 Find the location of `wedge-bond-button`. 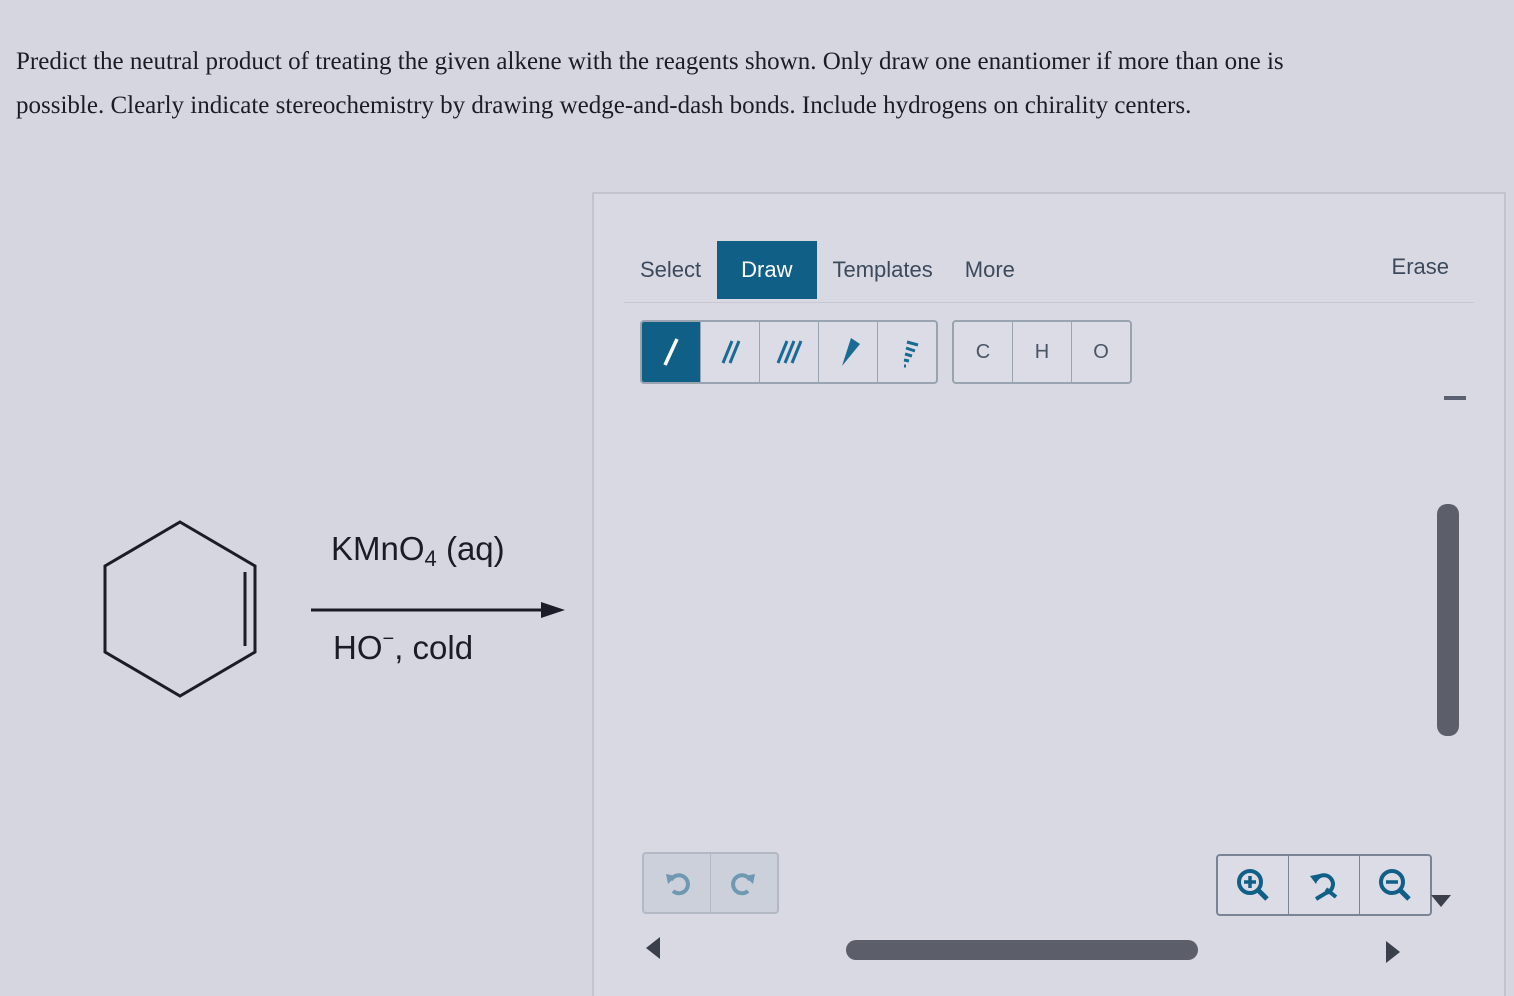

wedge-bond-button is located at coordinates (848, 352).